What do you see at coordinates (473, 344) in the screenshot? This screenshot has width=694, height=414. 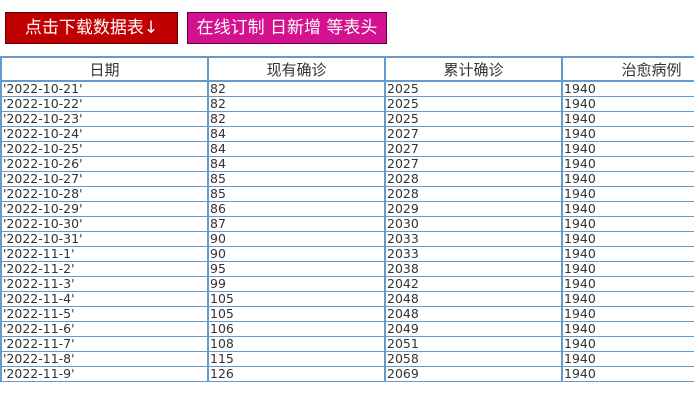 I see `cell-cumulative-confirmed: 2051` at bounding box center [473, 344].